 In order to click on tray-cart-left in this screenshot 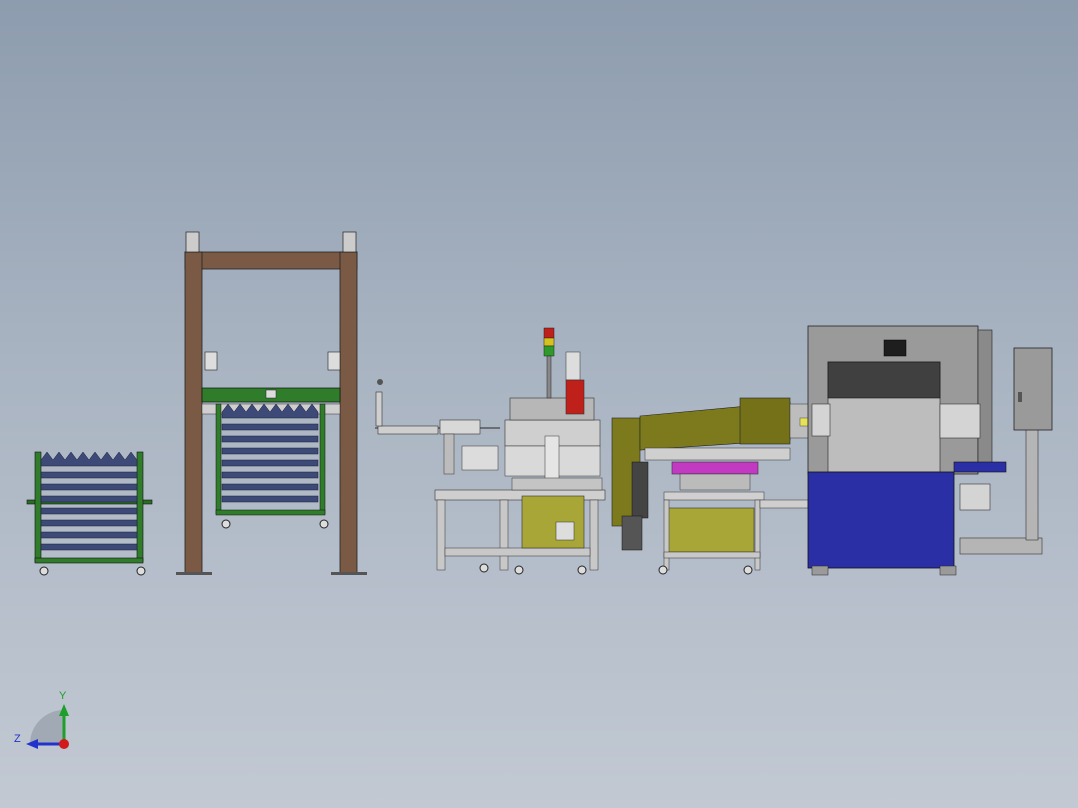, I will do `click(89, 513)`.